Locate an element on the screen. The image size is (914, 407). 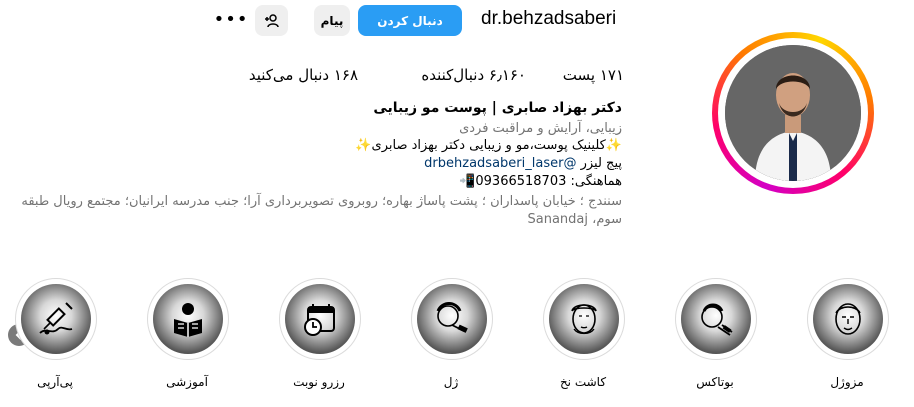
profile-full-name: دکتر بهزاد صابری | پوست مو زیبایی is located at coordinates (497, 108).